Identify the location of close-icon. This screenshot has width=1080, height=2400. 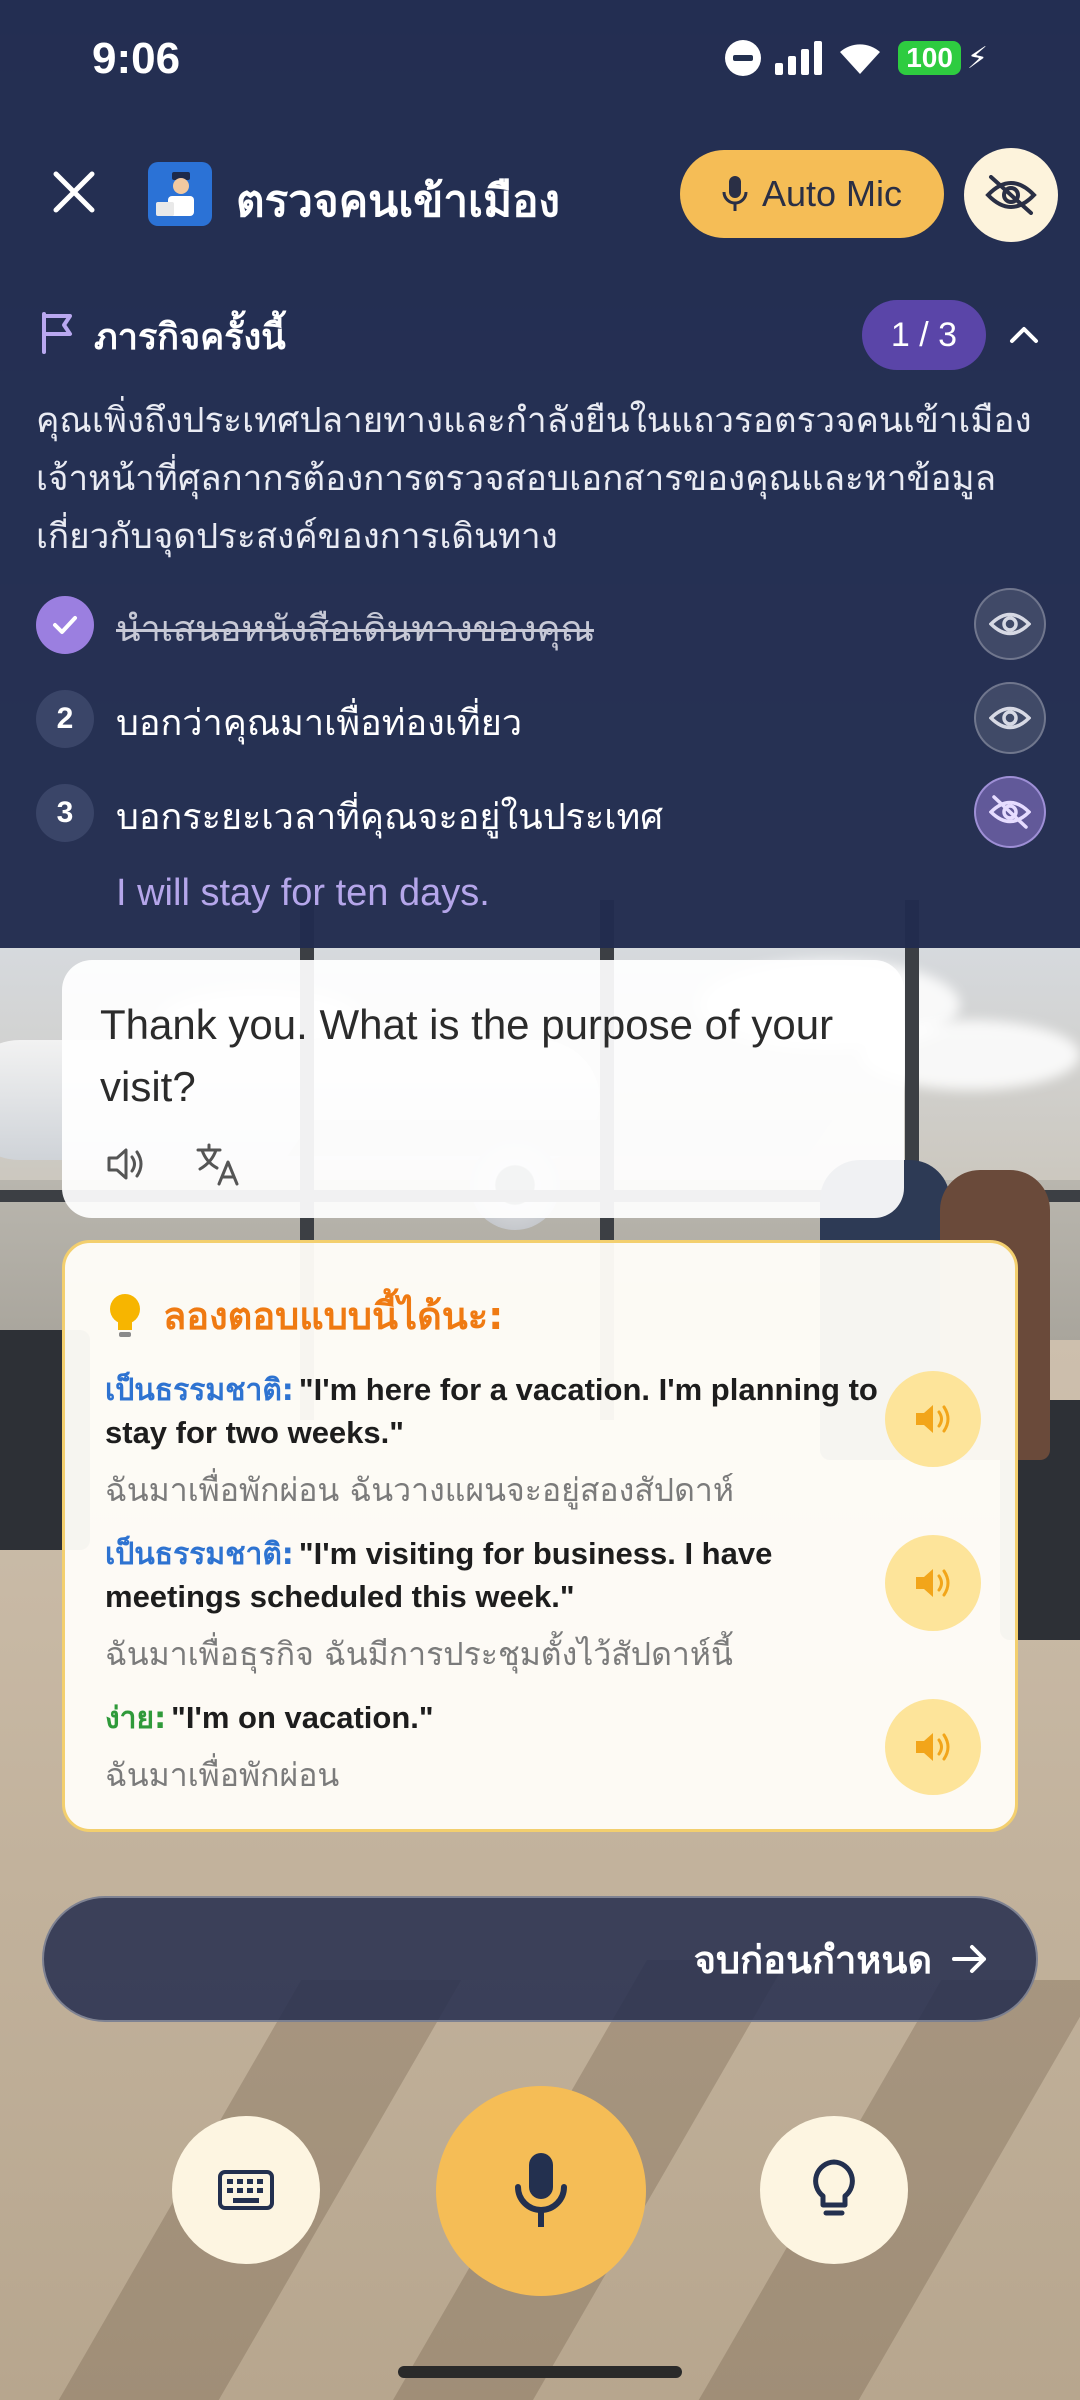
(74, 192).